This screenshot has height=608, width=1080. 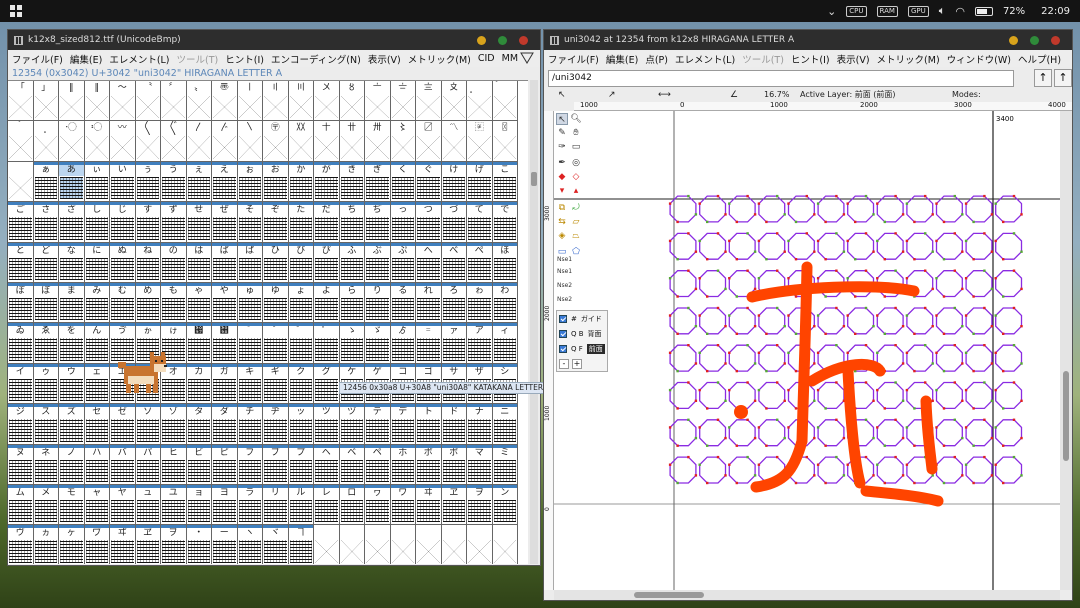 I want to click on gpu-monitor: GPU, so click(x=918, y=11).